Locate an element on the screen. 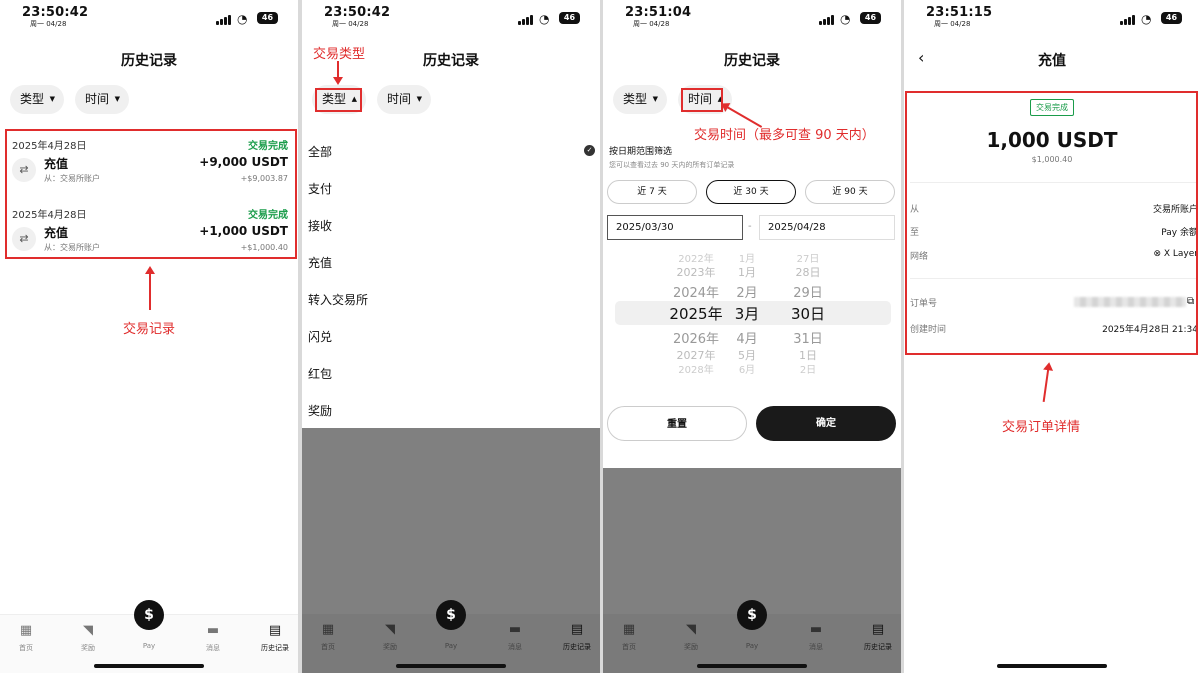  annotation-label: 交易订单详情 is located at coordinates (1041, 427).